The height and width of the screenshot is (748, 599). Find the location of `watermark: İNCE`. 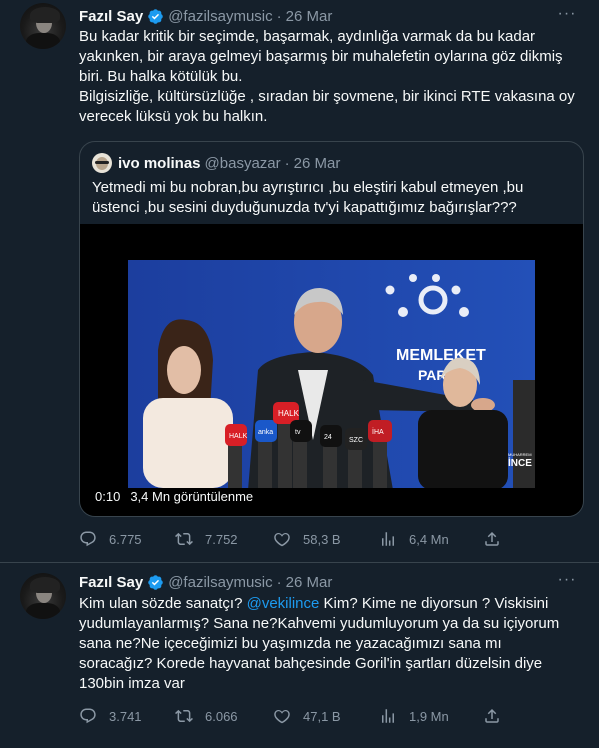

watermark: İNCE is located at coordinates (520, 462).